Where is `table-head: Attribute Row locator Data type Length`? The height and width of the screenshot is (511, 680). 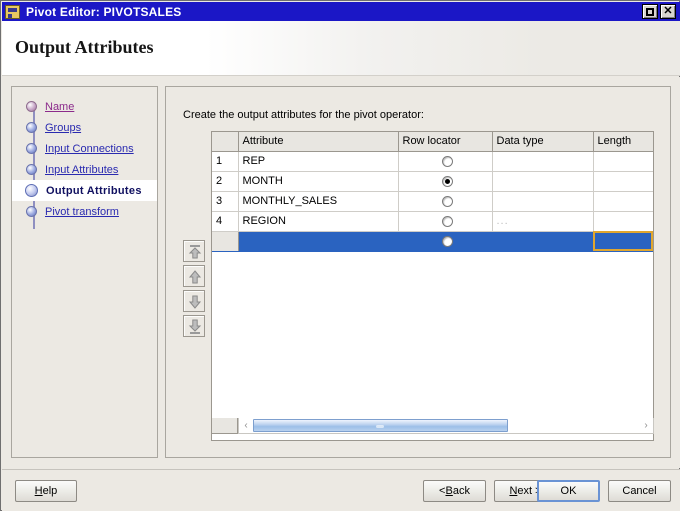 table-head: Attribute Row locator Data type Length is located at coordinates (432, 142).